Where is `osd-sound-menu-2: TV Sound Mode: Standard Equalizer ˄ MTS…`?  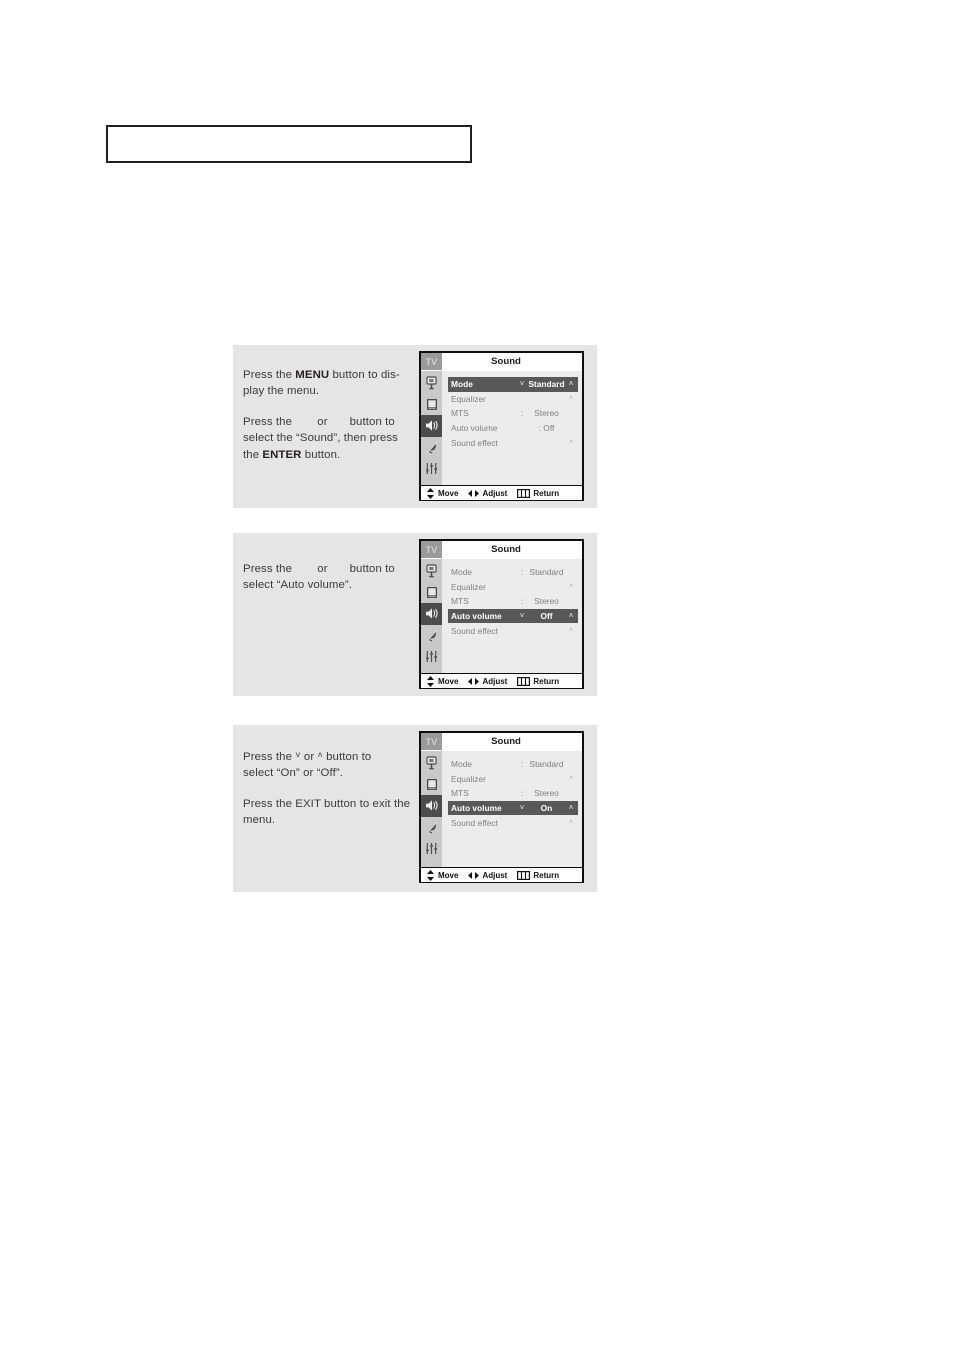
osd-sound-menu-2: TV Sound Mode: Standard Equalizer ˄ MTS… is located at coordinates (501, 614).